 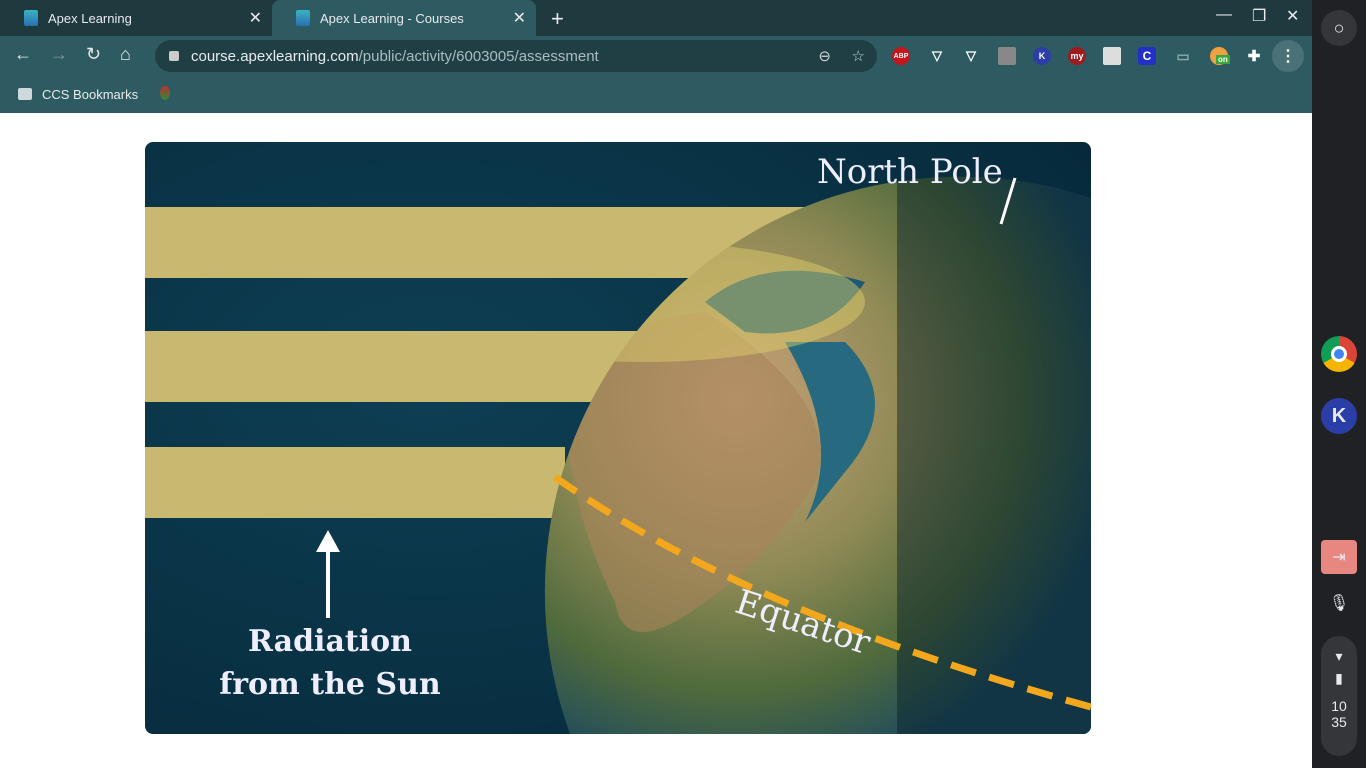 What do you see at coordinates (1112, 56) in the screenshot?
I see `app-launcher-extension-icon` at bounding box center [1112, 56].